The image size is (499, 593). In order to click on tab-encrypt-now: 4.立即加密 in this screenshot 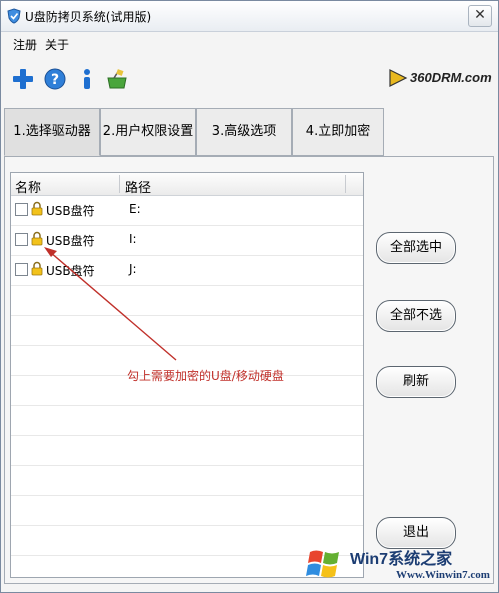, I will do `click(338, 132)`.